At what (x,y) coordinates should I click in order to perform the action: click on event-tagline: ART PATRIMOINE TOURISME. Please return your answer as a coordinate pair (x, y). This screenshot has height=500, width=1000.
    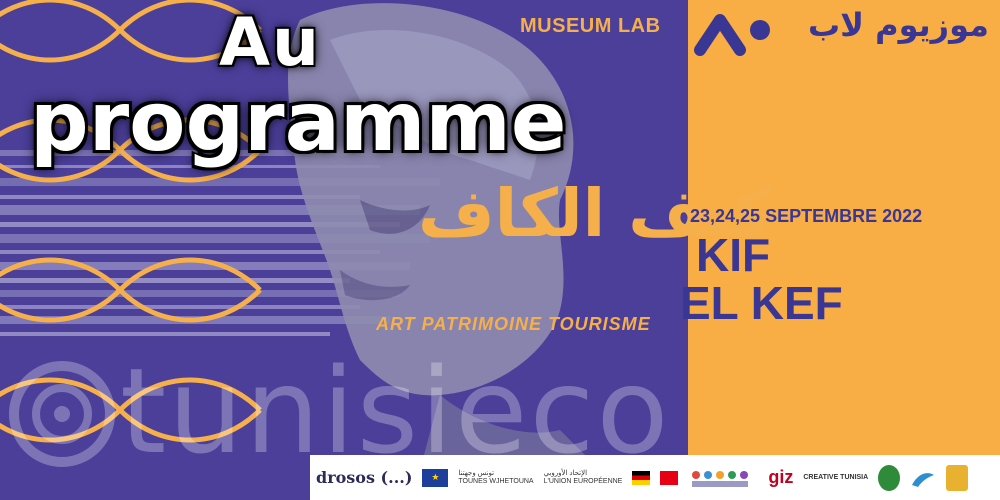
    Looking at the image, I should click on (513, 324).